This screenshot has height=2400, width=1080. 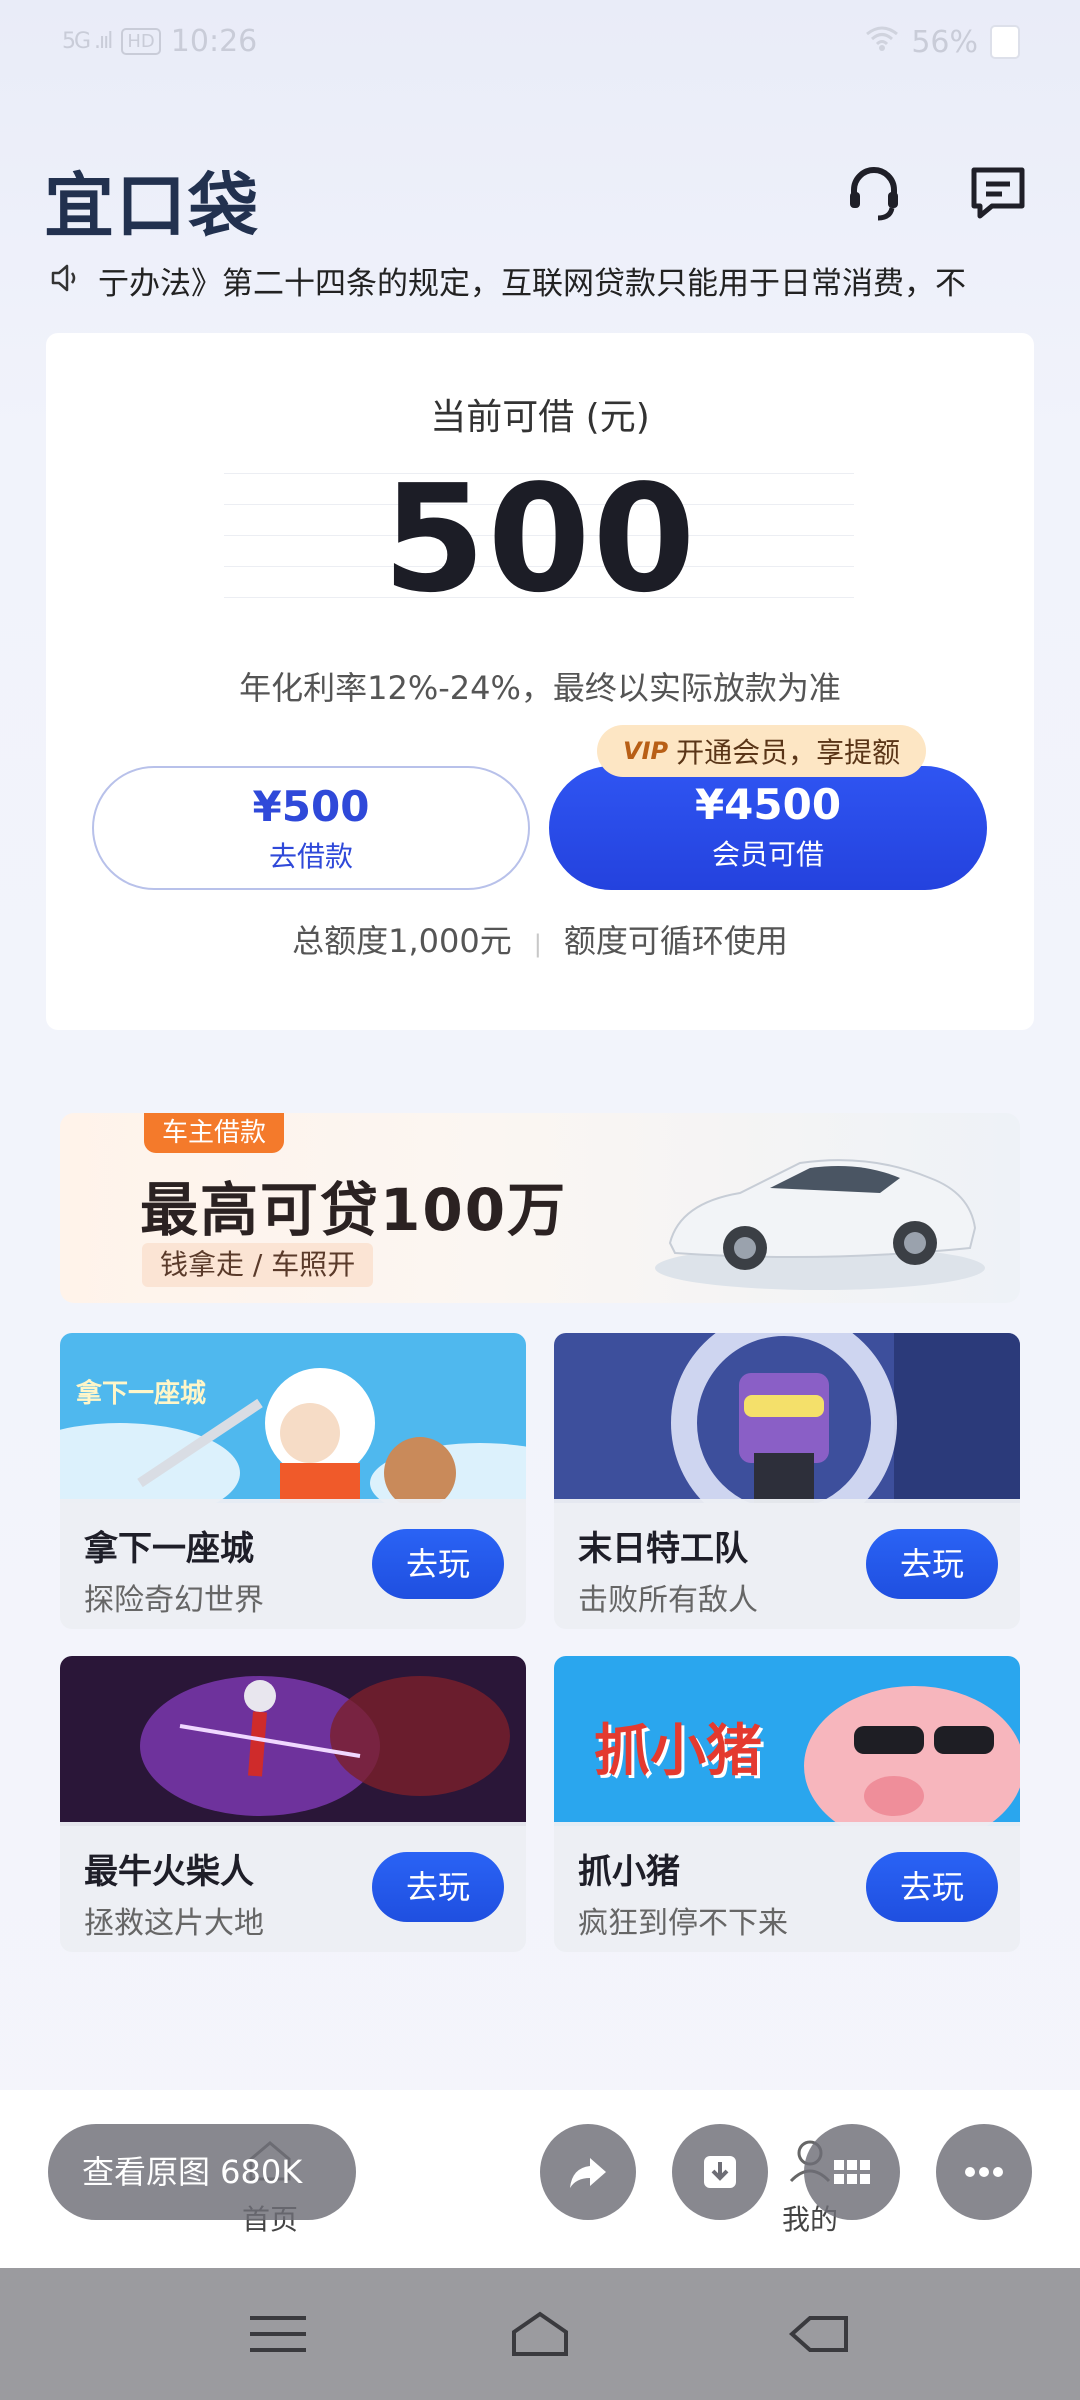 I want to click on borrow-amount: ¥500, so click(x=311, y=806).